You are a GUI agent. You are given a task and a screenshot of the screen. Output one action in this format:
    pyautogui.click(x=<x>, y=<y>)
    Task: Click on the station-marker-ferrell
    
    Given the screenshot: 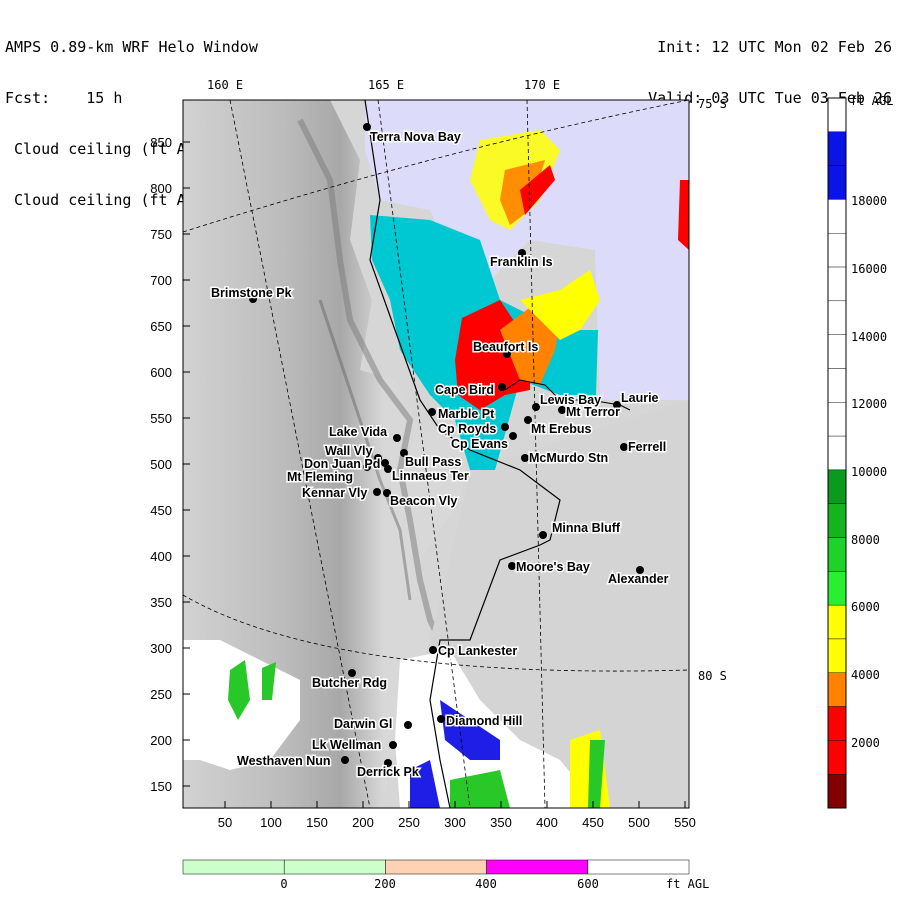 What is the action you would take?
    pyautogui.click(x=624, y=447)
    